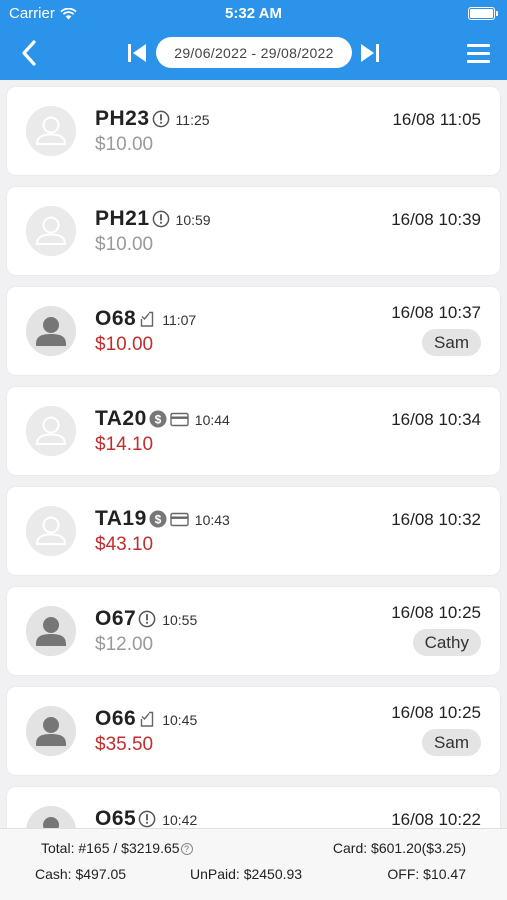 The height and width of the screenshot is (900, 507). I want to click on menu-button, so click(478, 53).